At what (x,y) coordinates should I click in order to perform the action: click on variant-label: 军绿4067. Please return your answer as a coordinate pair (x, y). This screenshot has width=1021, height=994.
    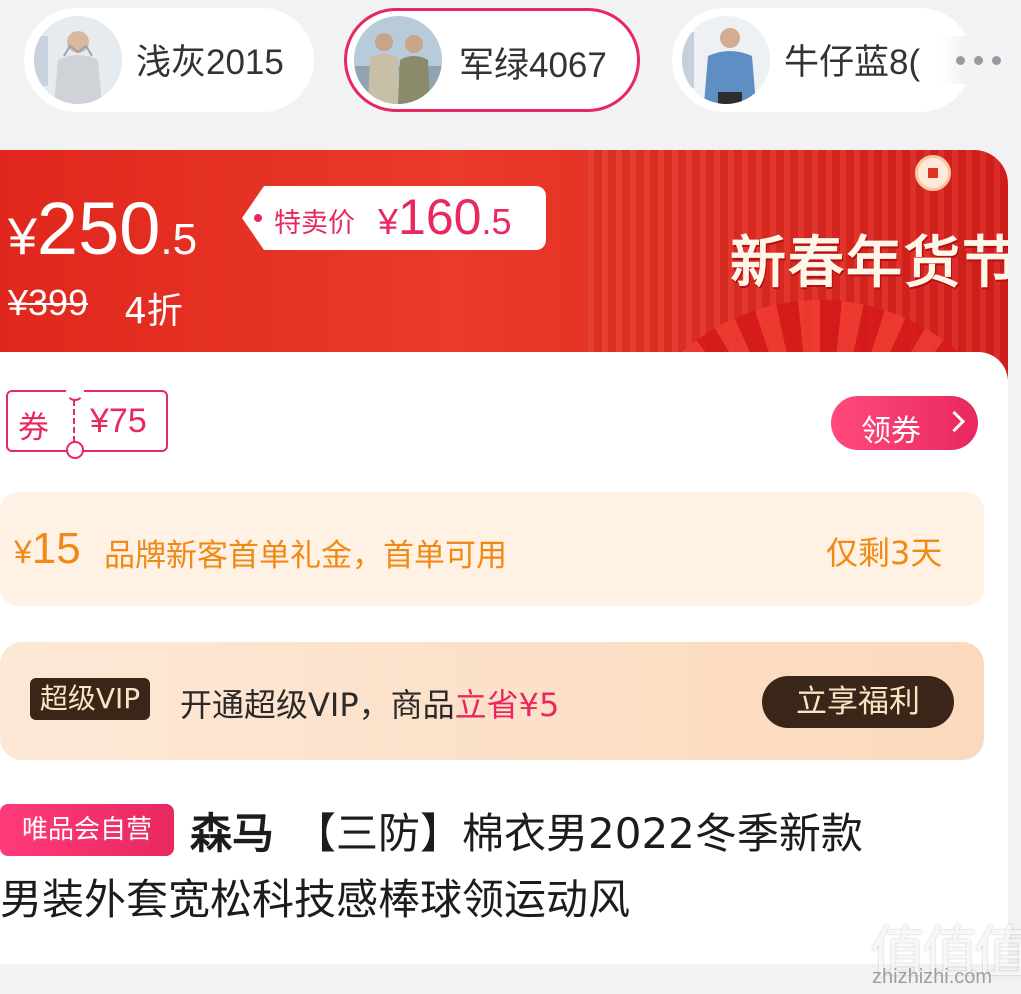
    Looking at the image, I should click on (533, 65).